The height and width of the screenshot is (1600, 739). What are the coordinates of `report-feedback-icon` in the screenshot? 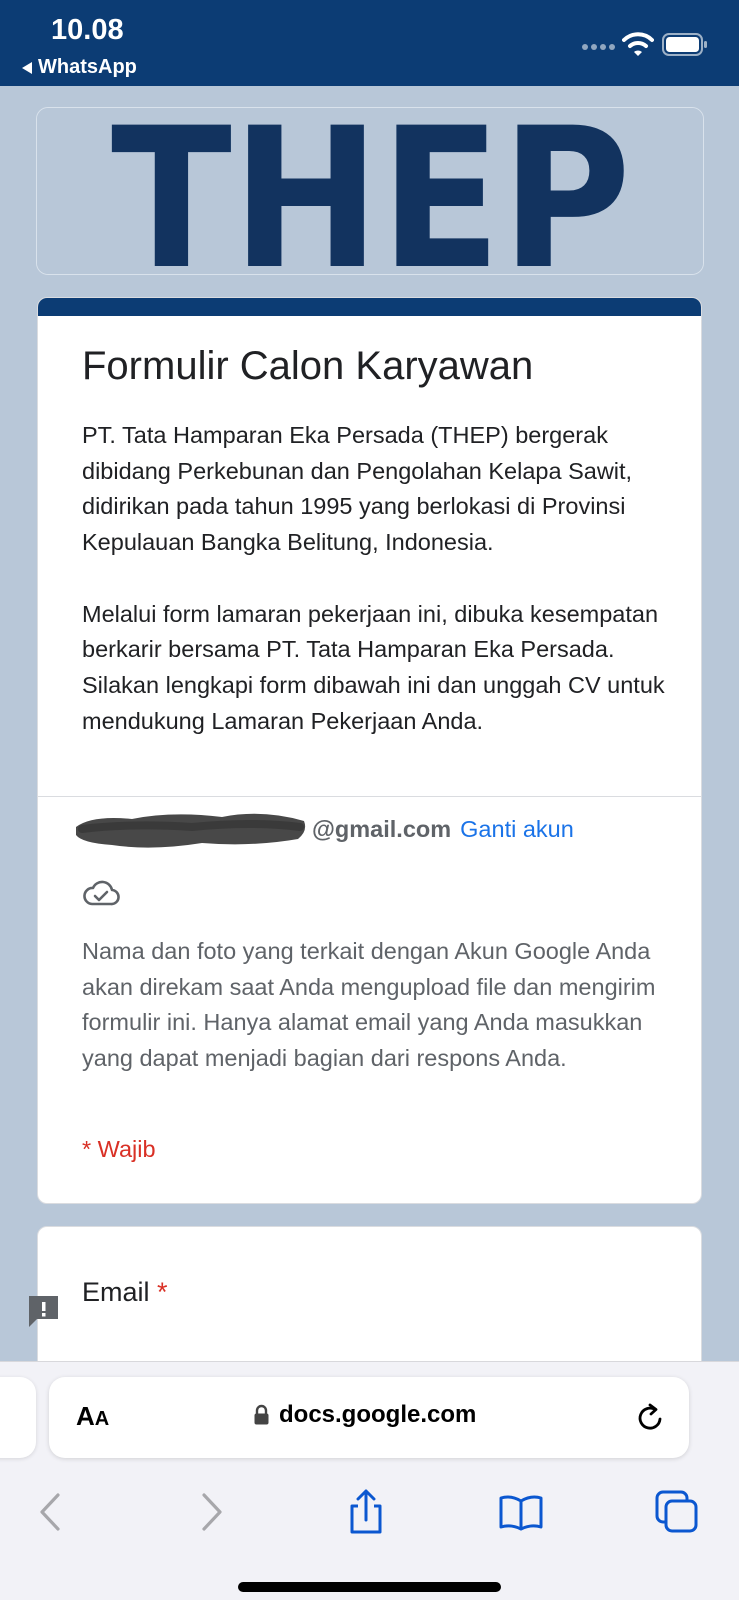 It's located at (43, 1310).